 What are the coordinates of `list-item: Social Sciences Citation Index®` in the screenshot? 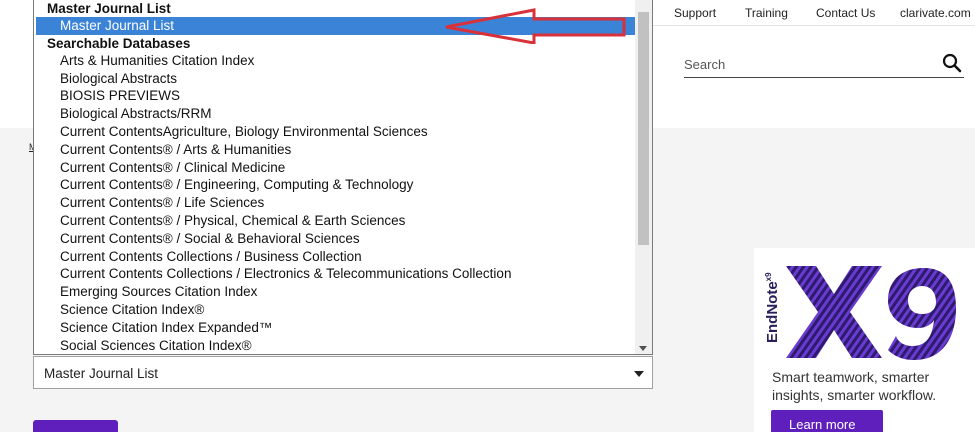 It's located at (335, 345).